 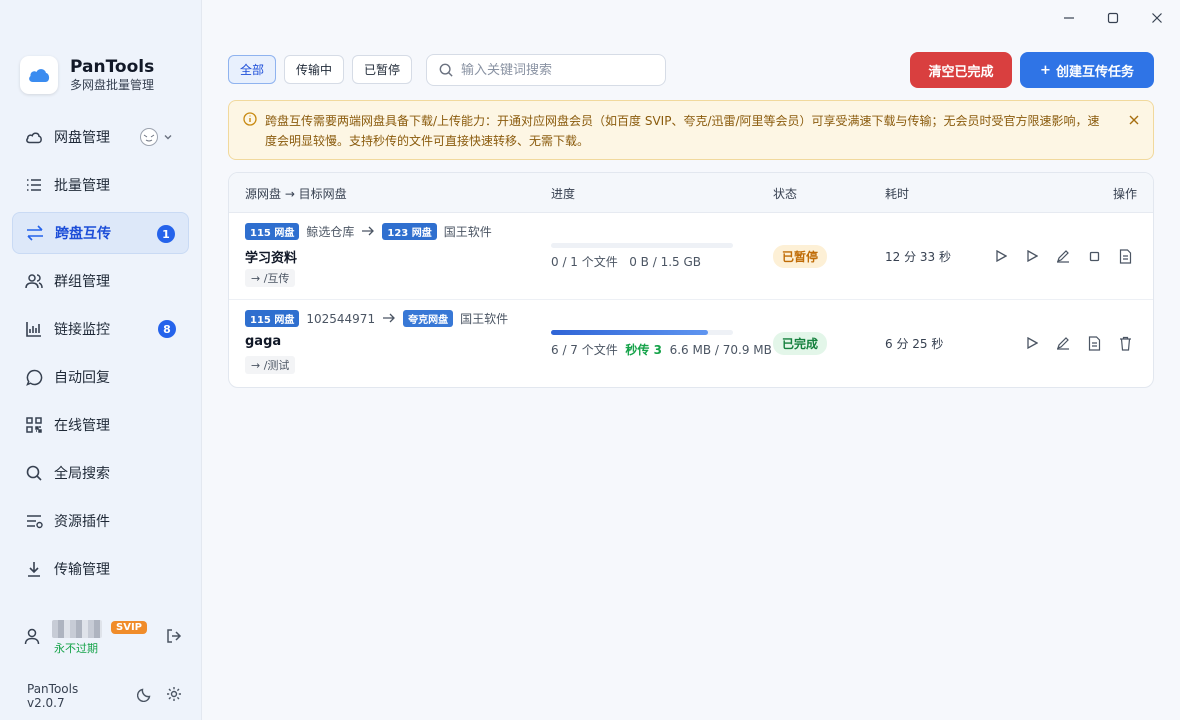 I want to click on sidebar-item-autoreply: 自动回复, so click(x=100, y=377).